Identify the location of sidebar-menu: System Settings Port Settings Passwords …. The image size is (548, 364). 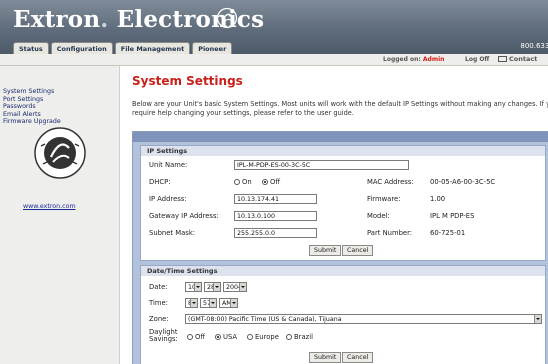
(32, 107).